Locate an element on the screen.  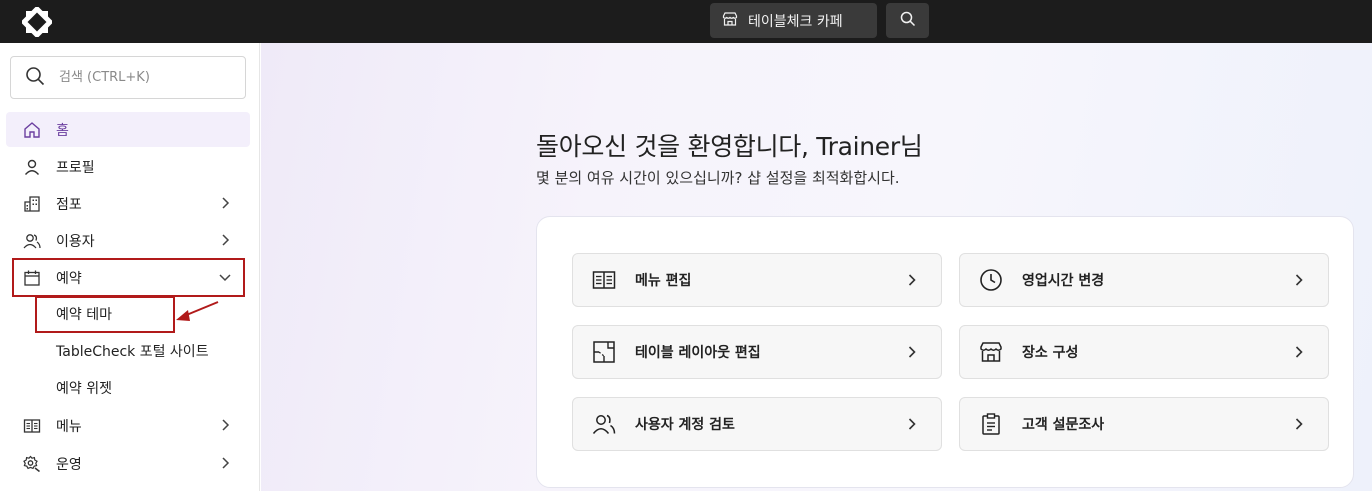
sidebar-item-stores: 점포 is located at coordinates (128, 203).